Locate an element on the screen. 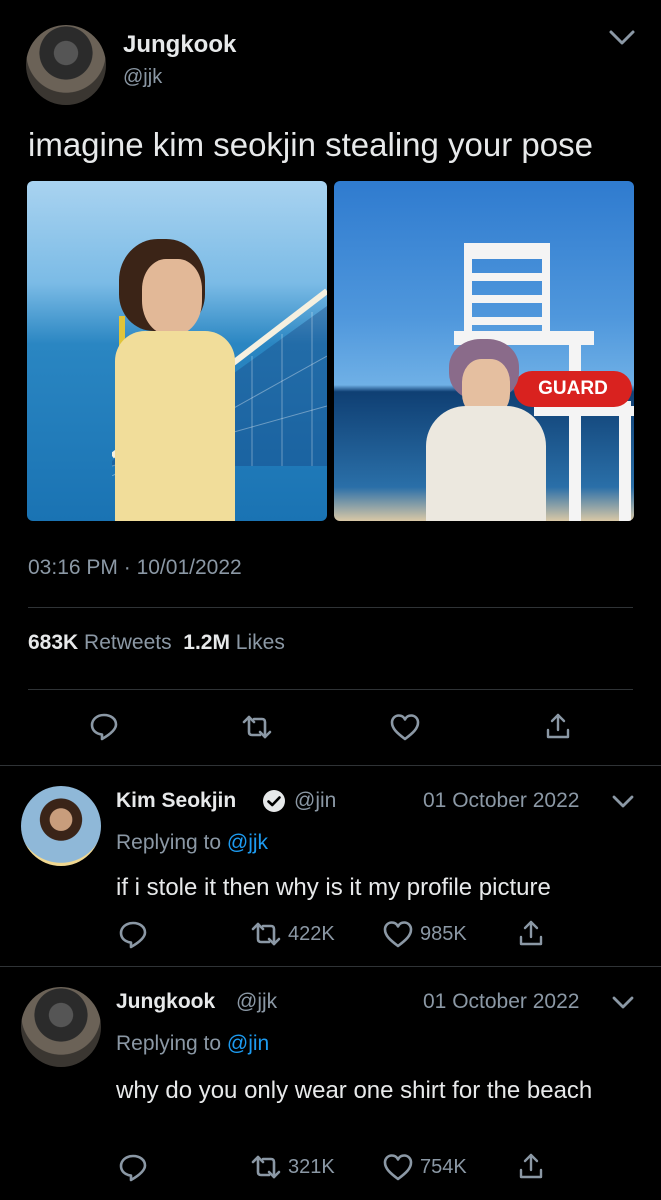  replying-to-handle: @jin is located at coordinates (248, 1043).